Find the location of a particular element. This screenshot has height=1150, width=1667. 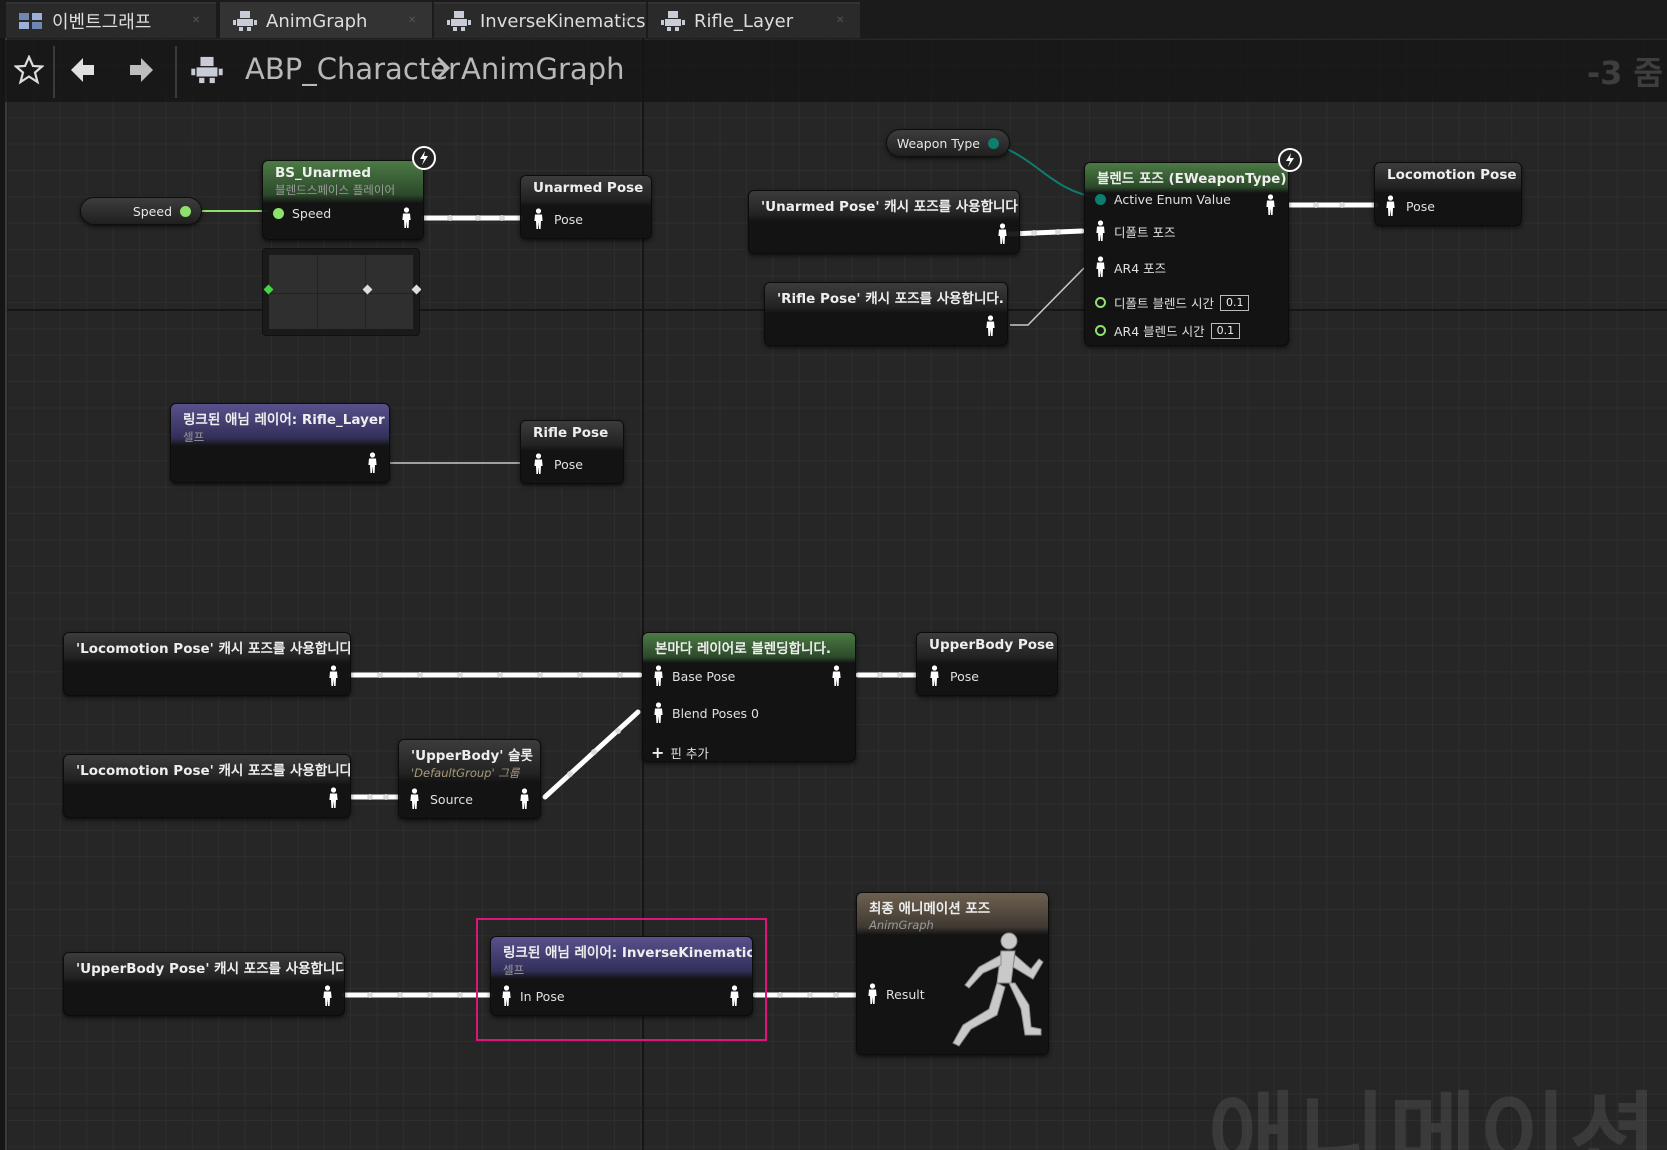

blendspace-preview is located at coordinates (341, 292).